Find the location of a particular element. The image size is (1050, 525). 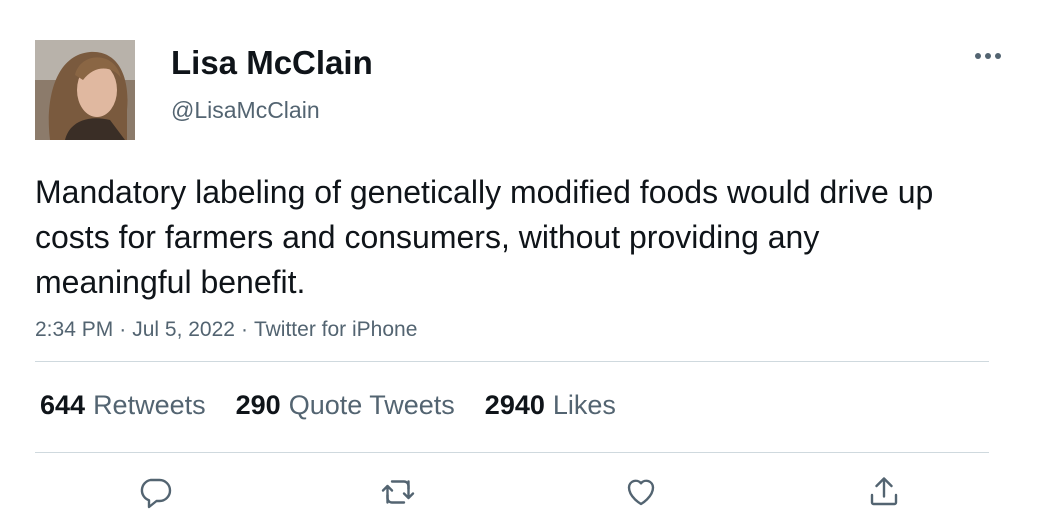

more-horizontal-icon is located at coordinates (988, 56).